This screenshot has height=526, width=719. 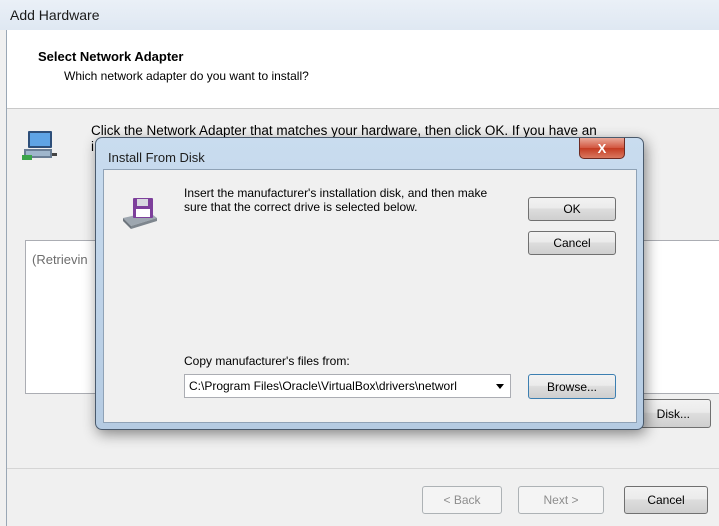 I want to click on back-button: < Back, so click(x=462, y=500).